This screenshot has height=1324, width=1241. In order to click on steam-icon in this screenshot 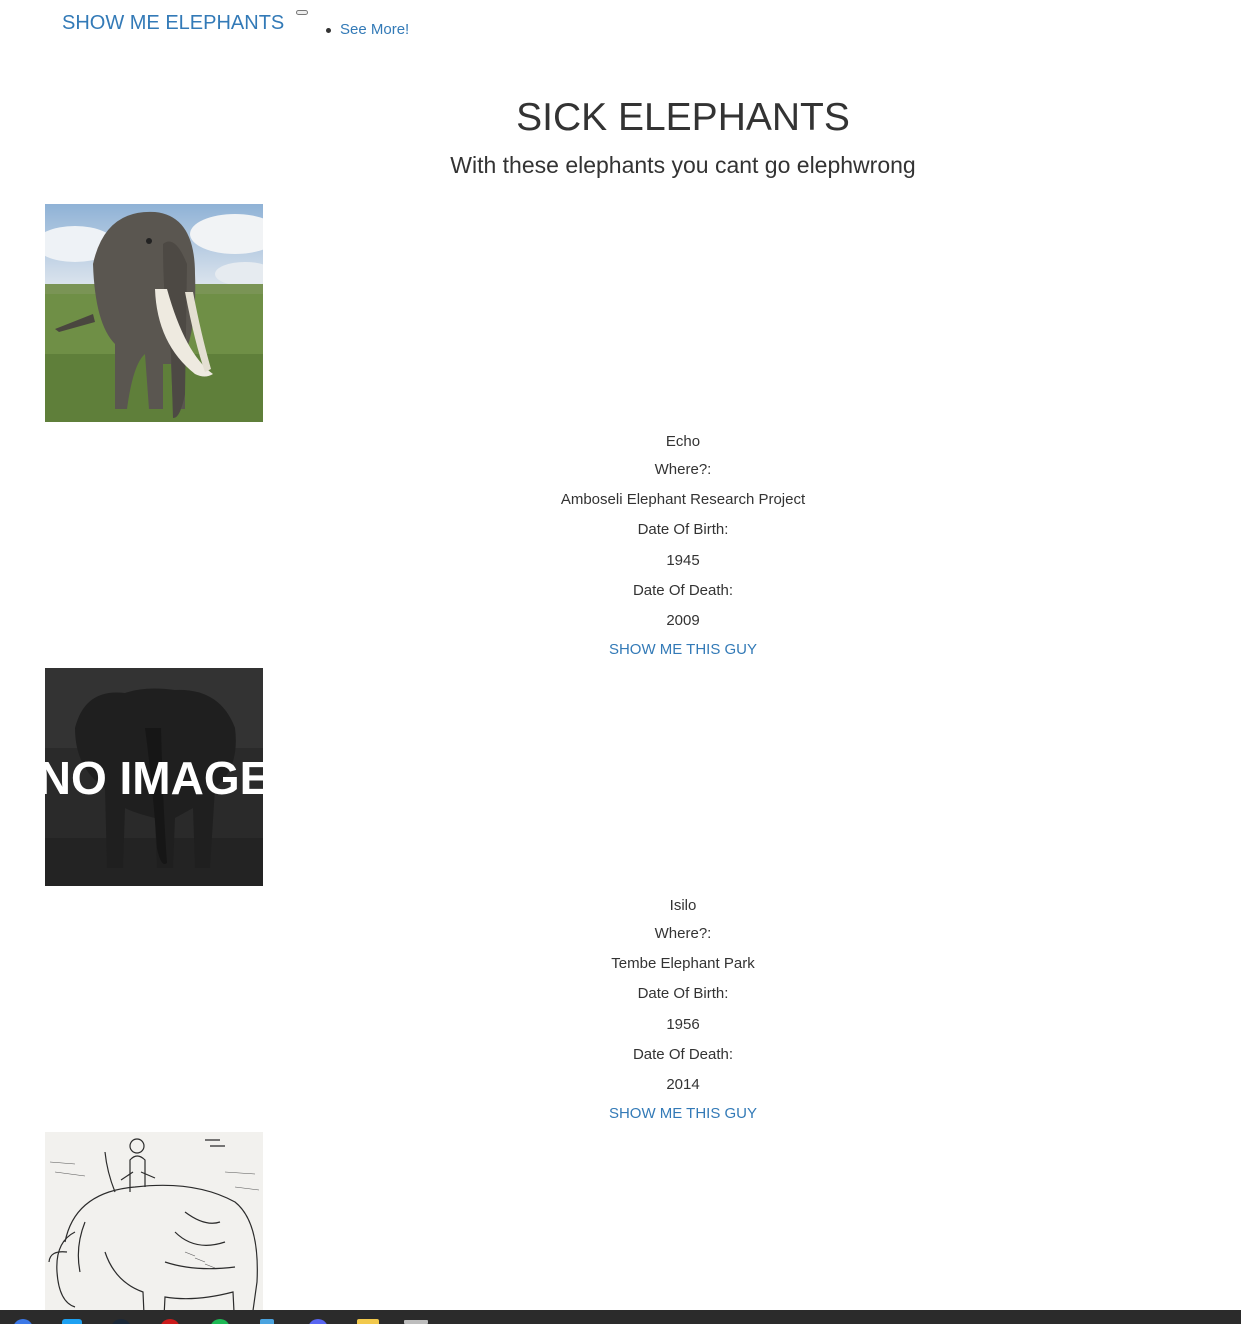, I will do `click(121, 1321)`.